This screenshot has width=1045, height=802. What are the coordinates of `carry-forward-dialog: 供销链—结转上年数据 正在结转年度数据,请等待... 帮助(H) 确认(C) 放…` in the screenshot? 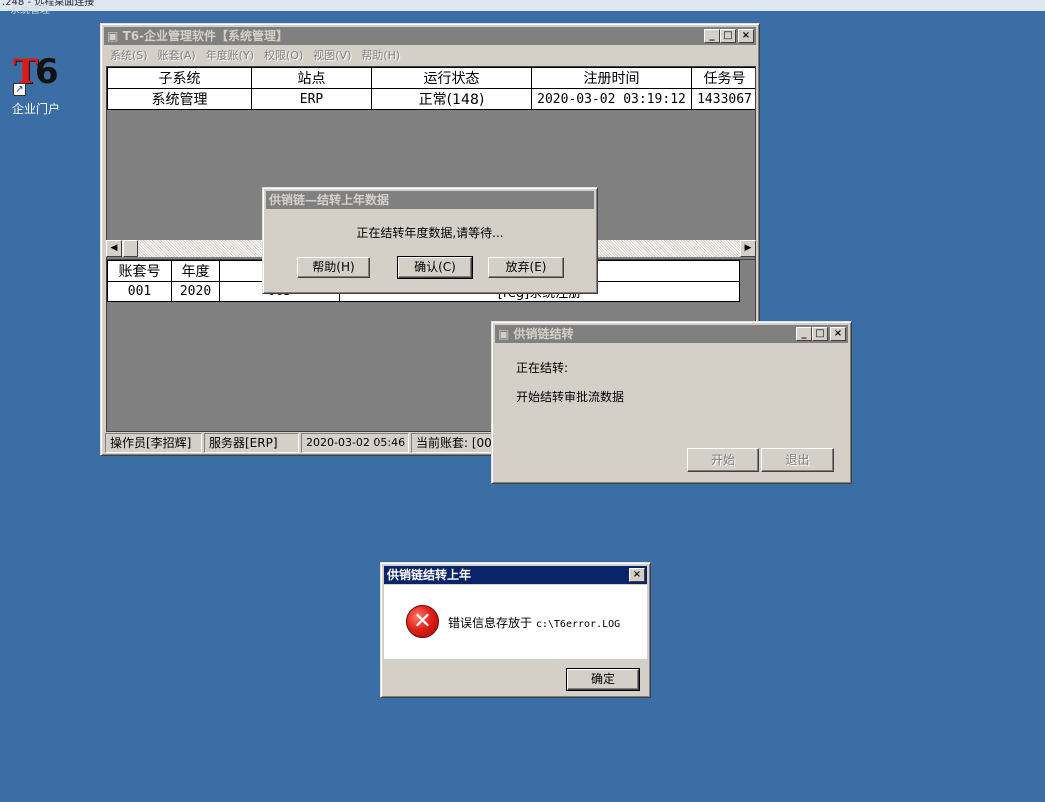 It's located at (430, 240).